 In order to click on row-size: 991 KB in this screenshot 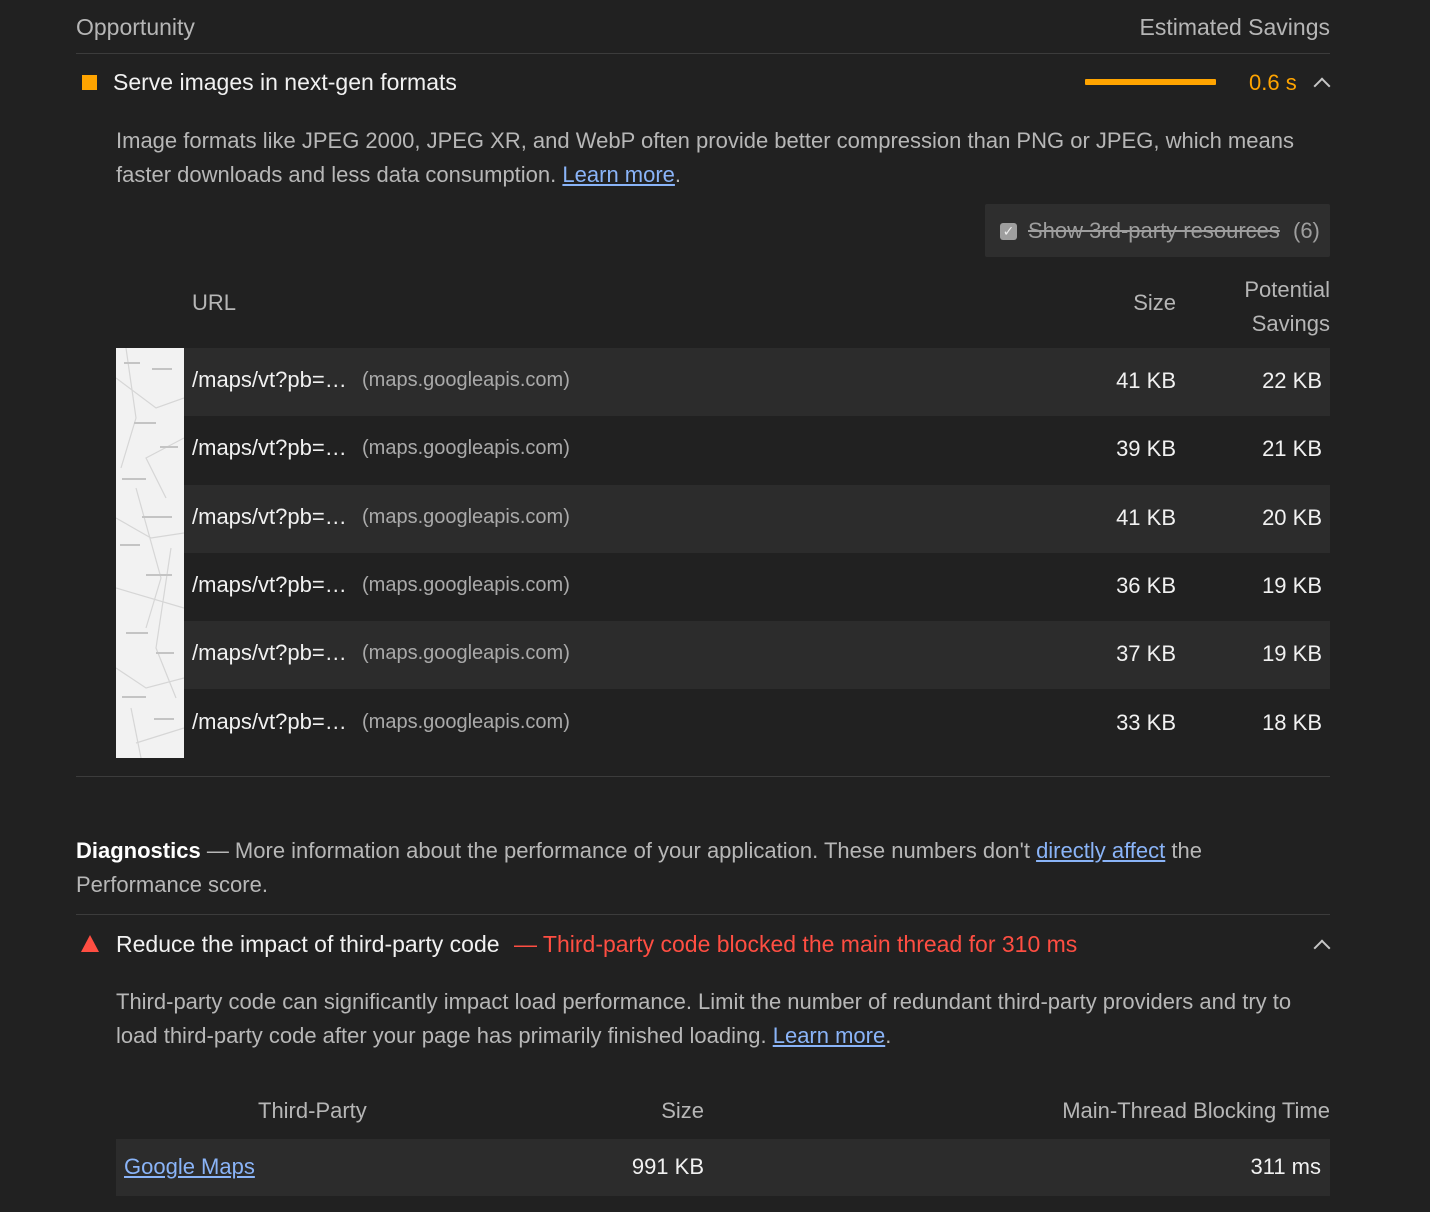, I will do `click(667, 1166)`.